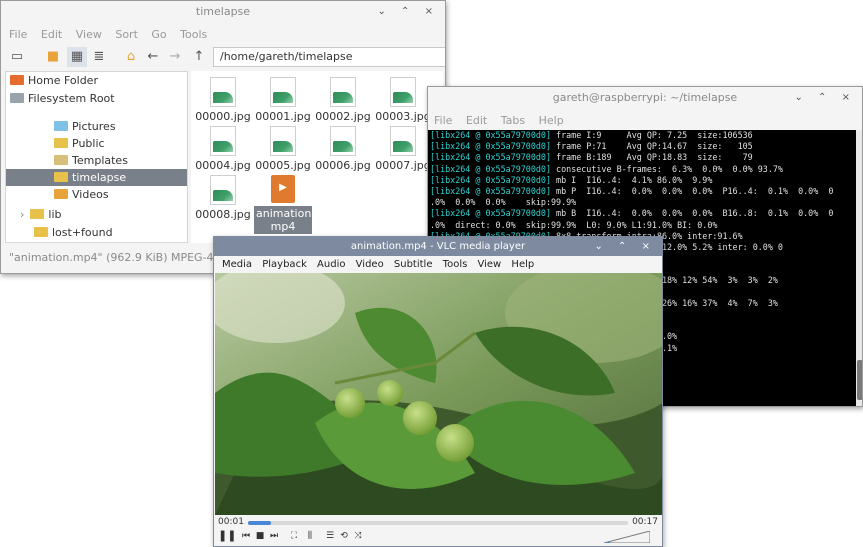 The image size is (863, 547). I want to click on scrollbar-thumb, so click(859, 380).